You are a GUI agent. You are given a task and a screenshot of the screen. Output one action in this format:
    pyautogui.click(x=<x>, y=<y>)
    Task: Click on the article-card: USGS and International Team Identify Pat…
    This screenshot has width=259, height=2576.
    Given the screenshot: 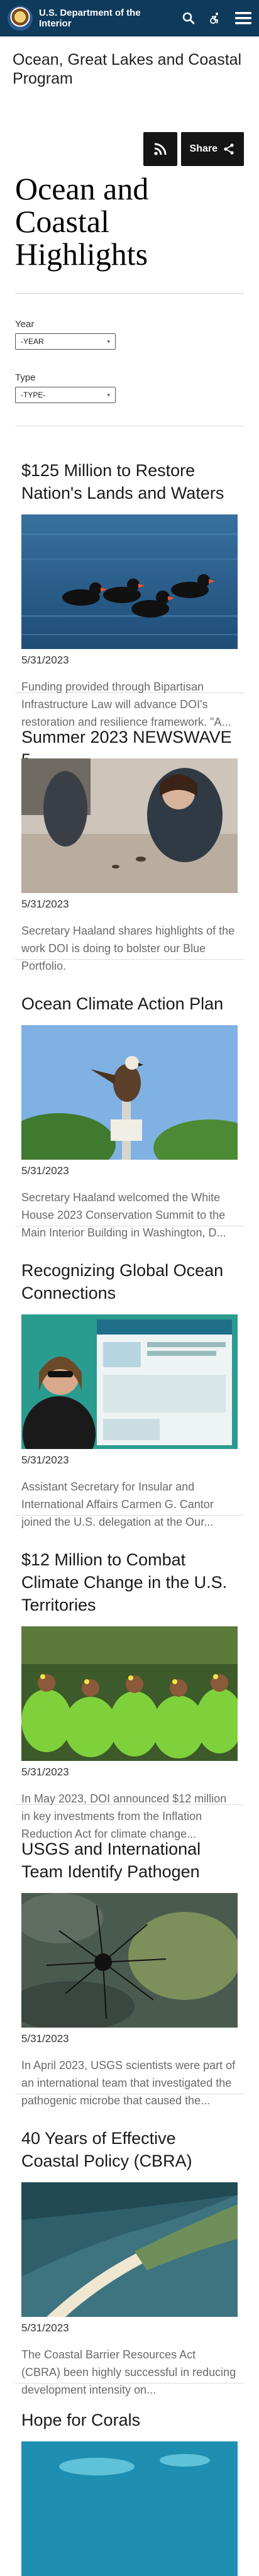 What is the action you would take?
    pyautogui.click(x=129, y=1956)
    